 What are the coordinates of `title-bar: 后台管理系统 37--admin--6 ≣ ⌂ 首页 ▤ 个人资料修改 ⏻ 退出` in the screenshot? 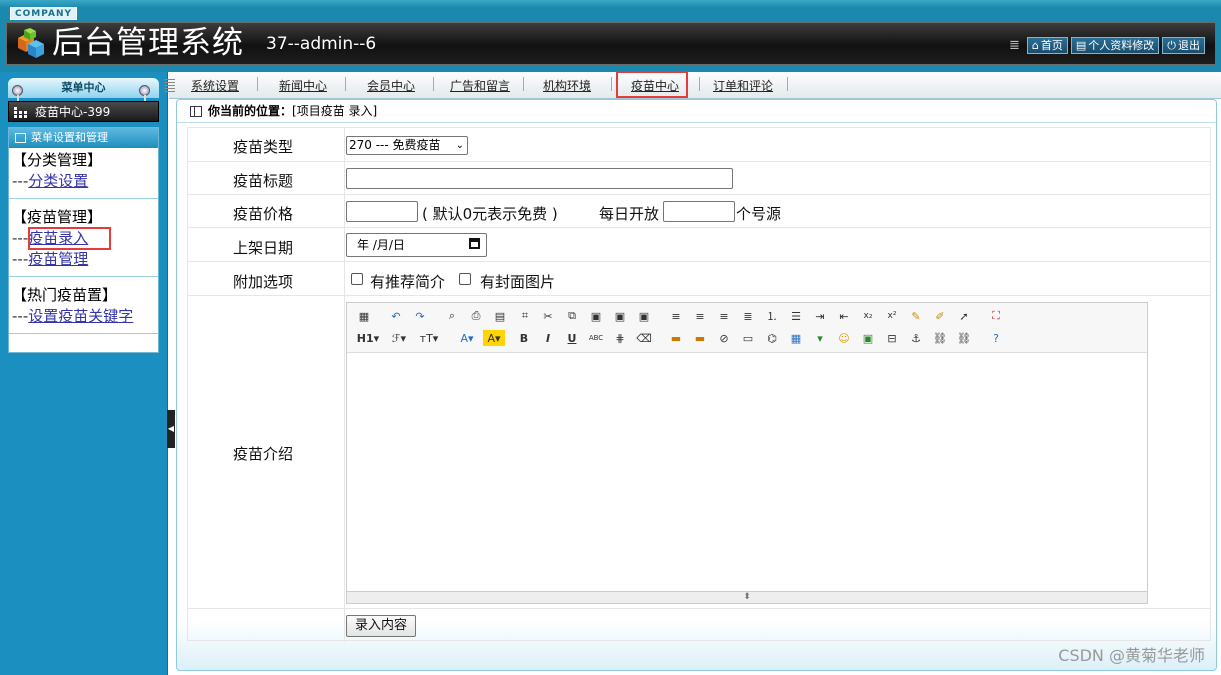 It's located at (611, 43).